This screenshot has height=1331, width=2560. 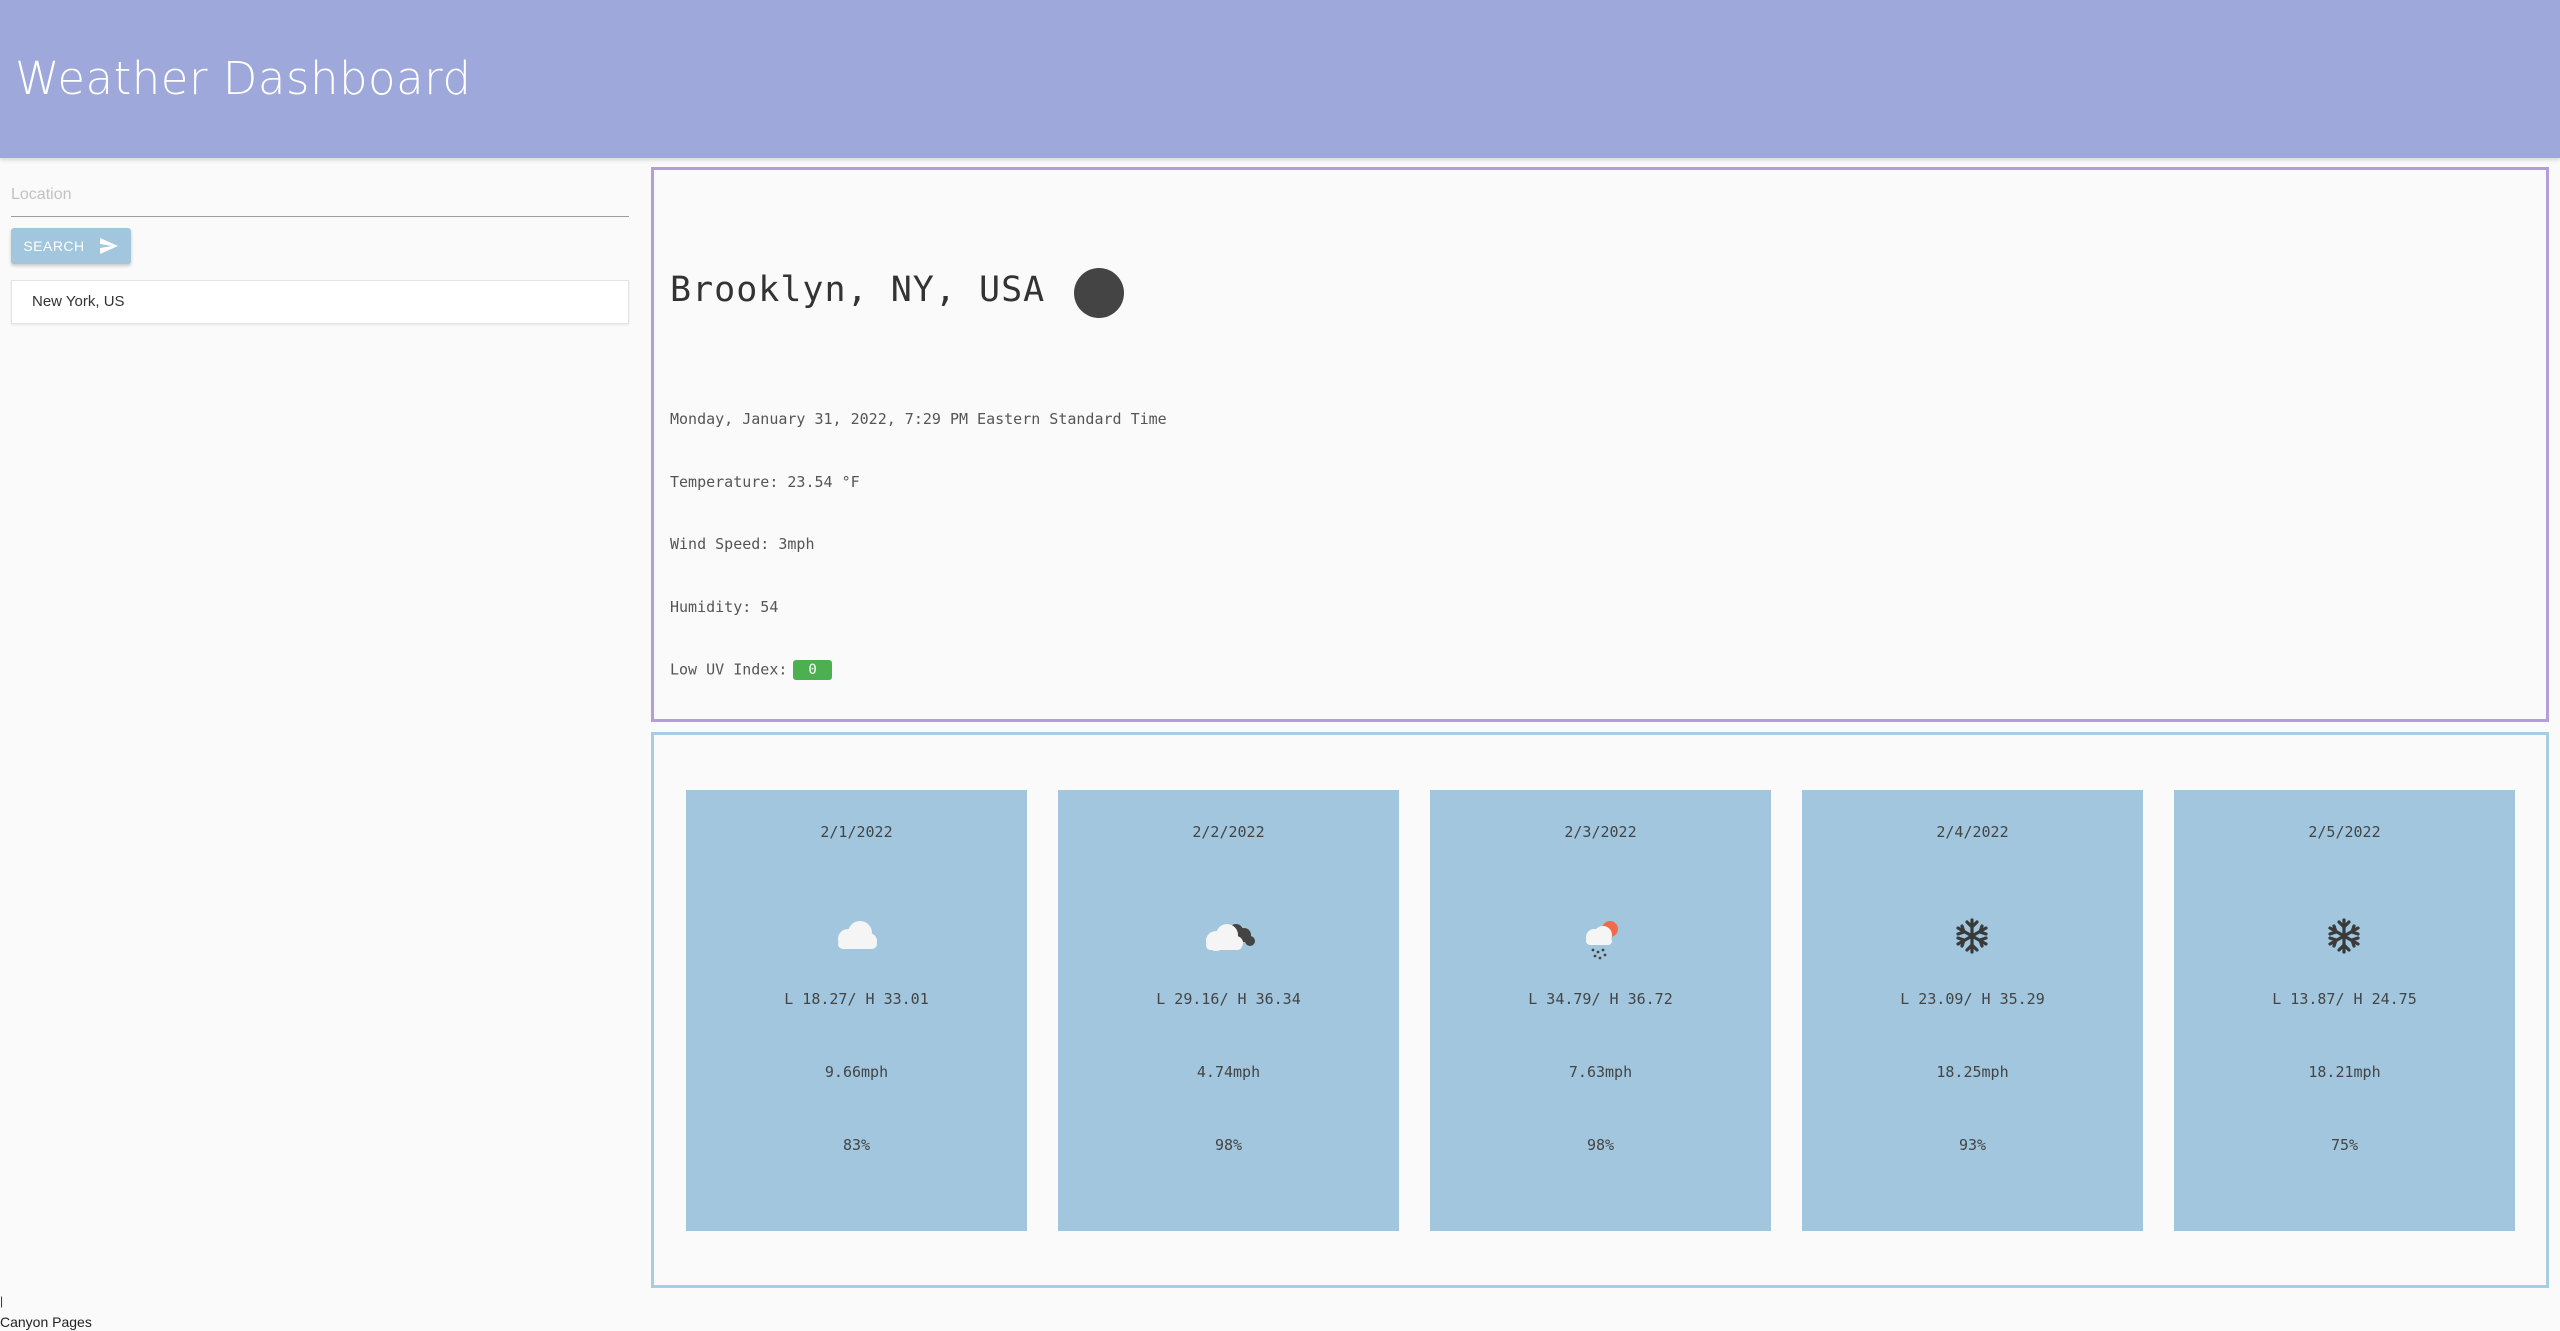 I want to click on send-icon, so click(x=108, y=246).